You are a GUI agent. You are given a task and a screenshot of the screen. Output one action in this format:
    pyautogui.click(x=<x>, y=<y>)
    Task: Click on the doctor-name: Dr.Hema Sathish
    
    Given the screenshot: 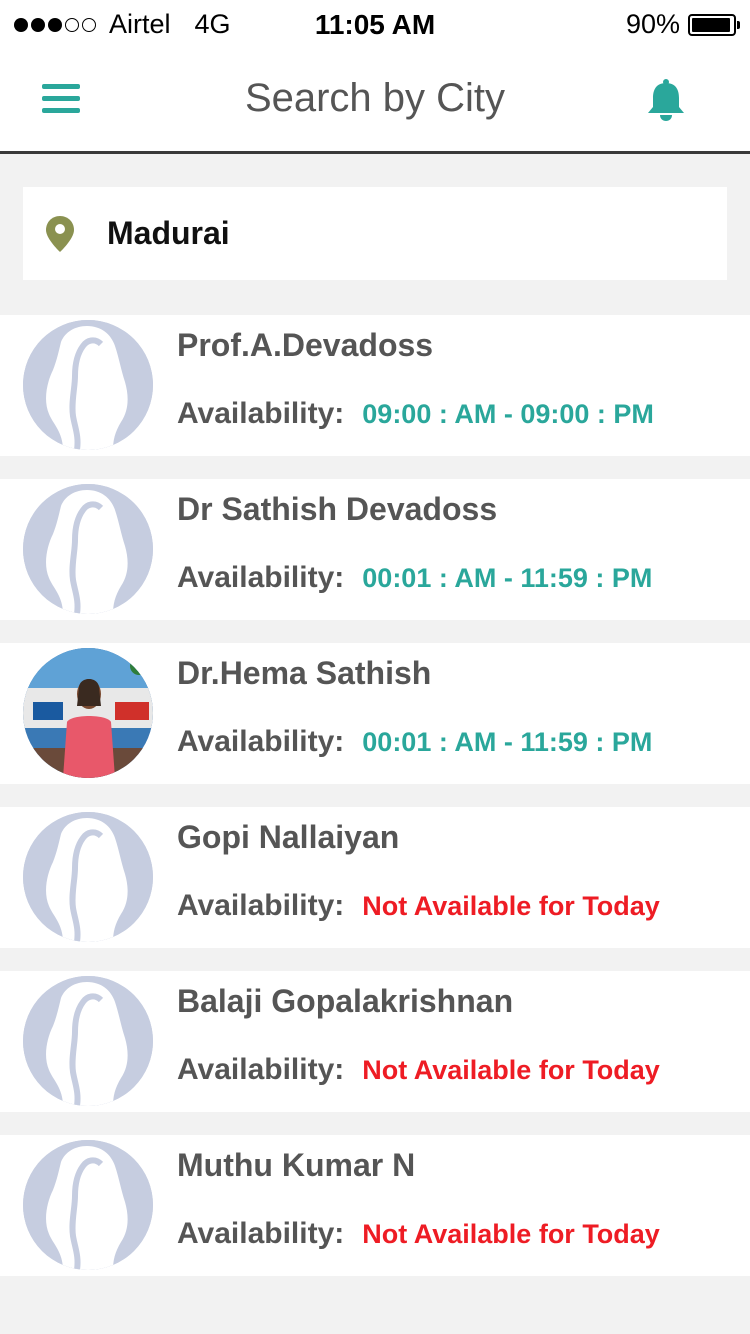 What is the action you would take?
    pyautogui.click(x=304, y=673)
    